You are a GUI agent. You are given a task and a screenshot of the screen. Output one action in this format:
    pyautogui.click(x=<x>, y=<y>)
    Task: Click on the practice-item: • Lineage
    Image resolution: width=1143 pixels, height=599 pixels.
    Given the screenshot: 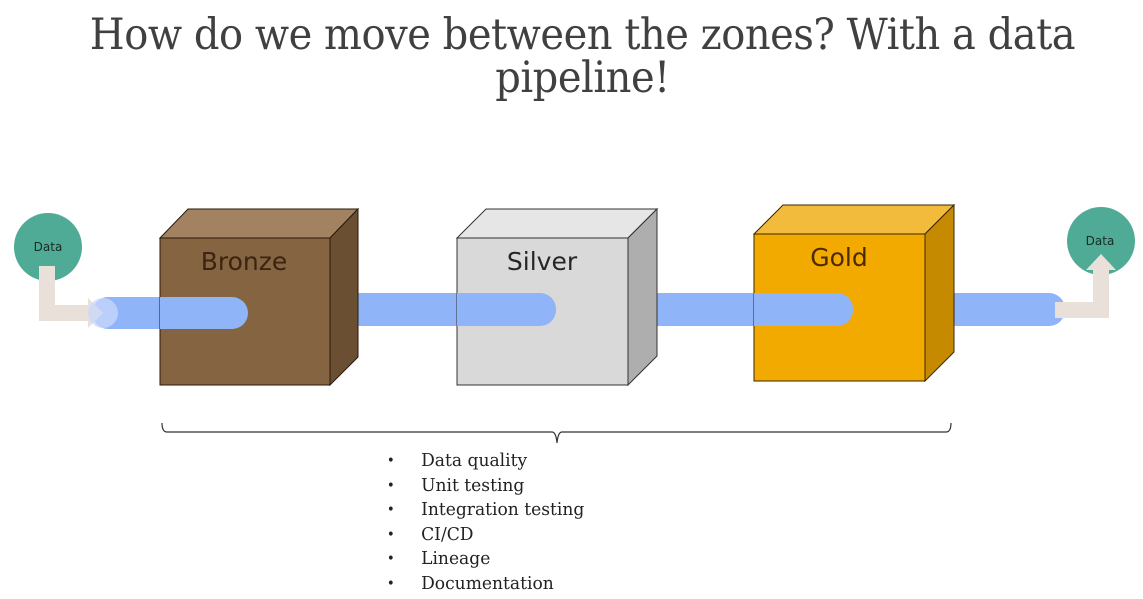 What is the action you would take?
    pyautogui.click(x=484, y=559)
    